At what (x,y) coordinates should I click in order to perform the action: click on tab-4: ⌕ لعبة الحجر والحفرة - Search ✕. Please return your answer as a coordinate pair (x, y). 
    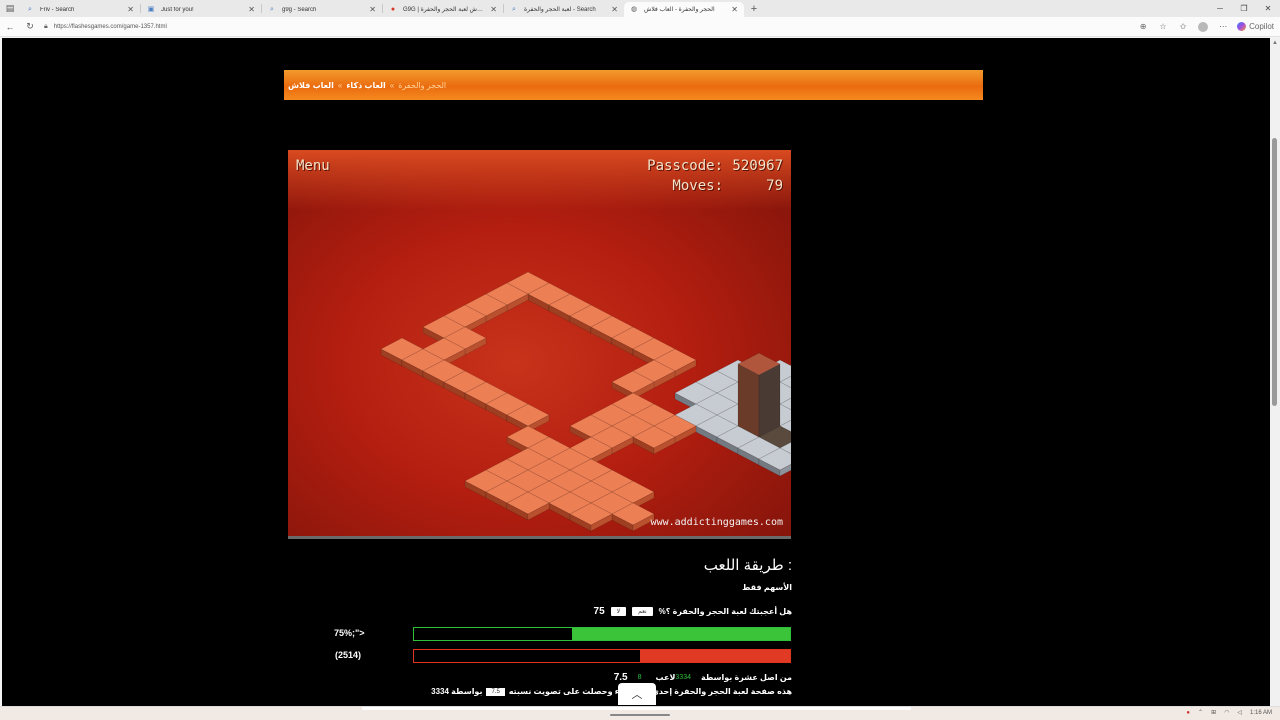
    Looking at the image, I should click on (564, 9).